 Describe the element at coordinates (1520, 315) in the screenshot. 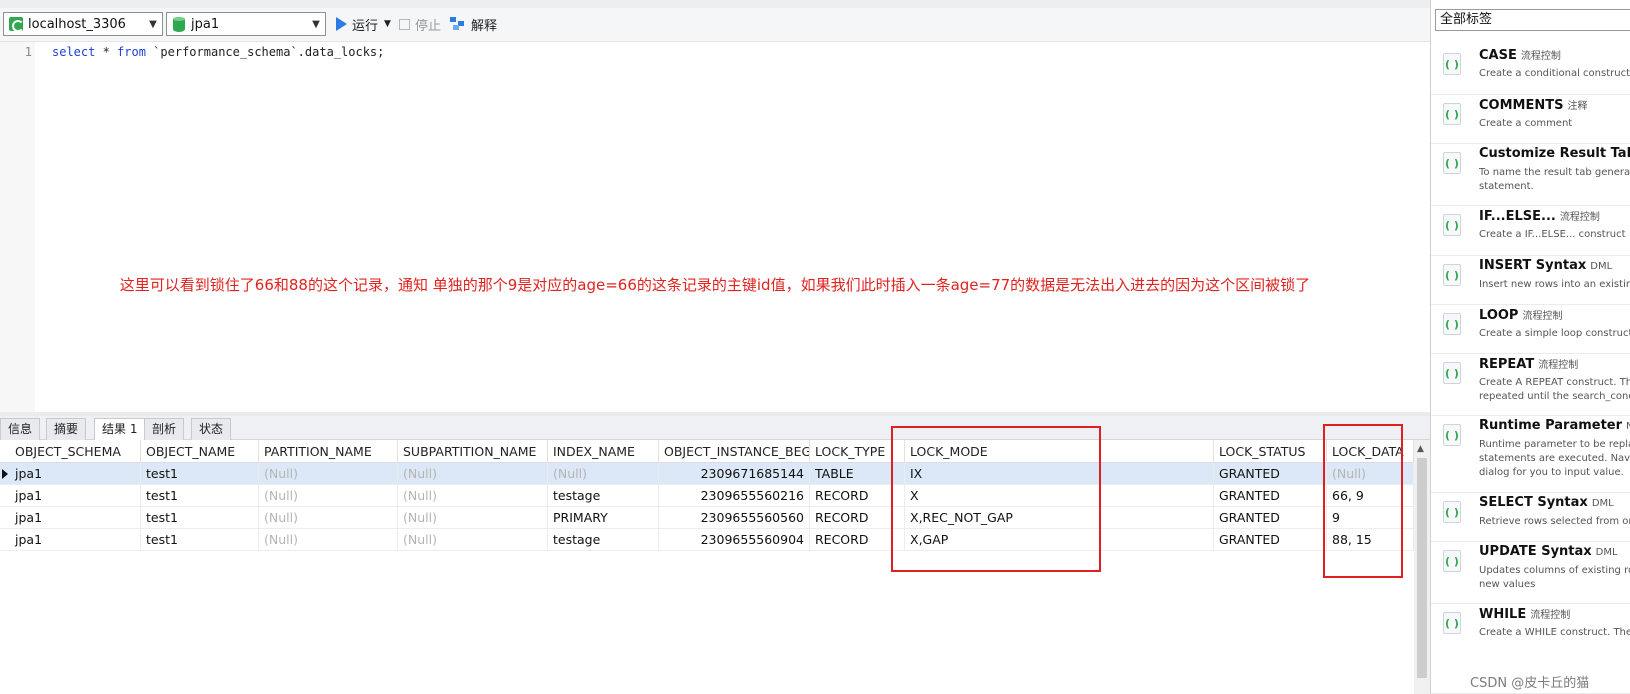

I see `snippet-title: LOOP 流程控制` at that location.